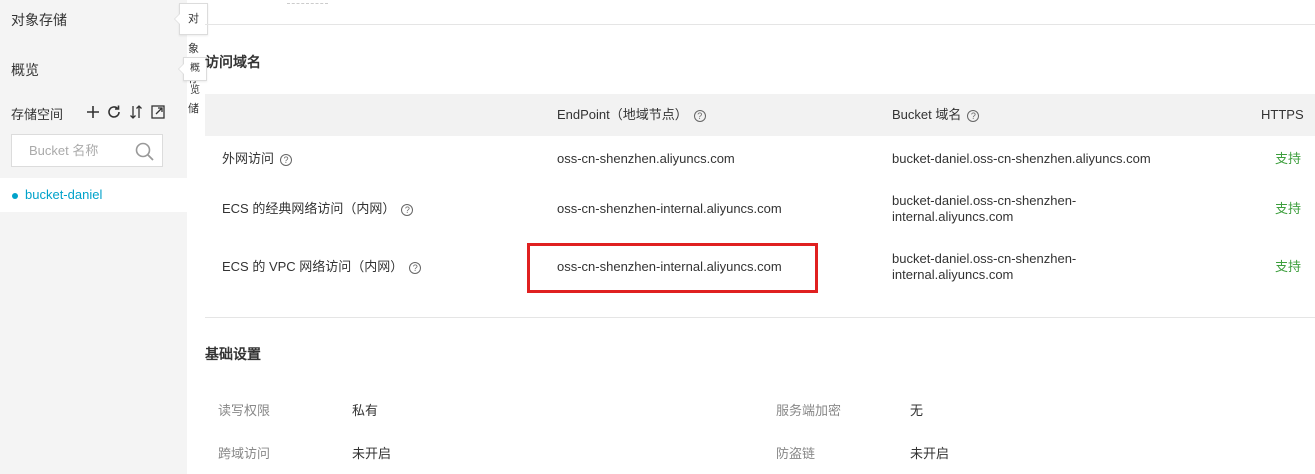 This screenshot has height=474, width=1315. Describe the element at coordinates (15, 196) in the screenshot. I see `active-dot` at that location.